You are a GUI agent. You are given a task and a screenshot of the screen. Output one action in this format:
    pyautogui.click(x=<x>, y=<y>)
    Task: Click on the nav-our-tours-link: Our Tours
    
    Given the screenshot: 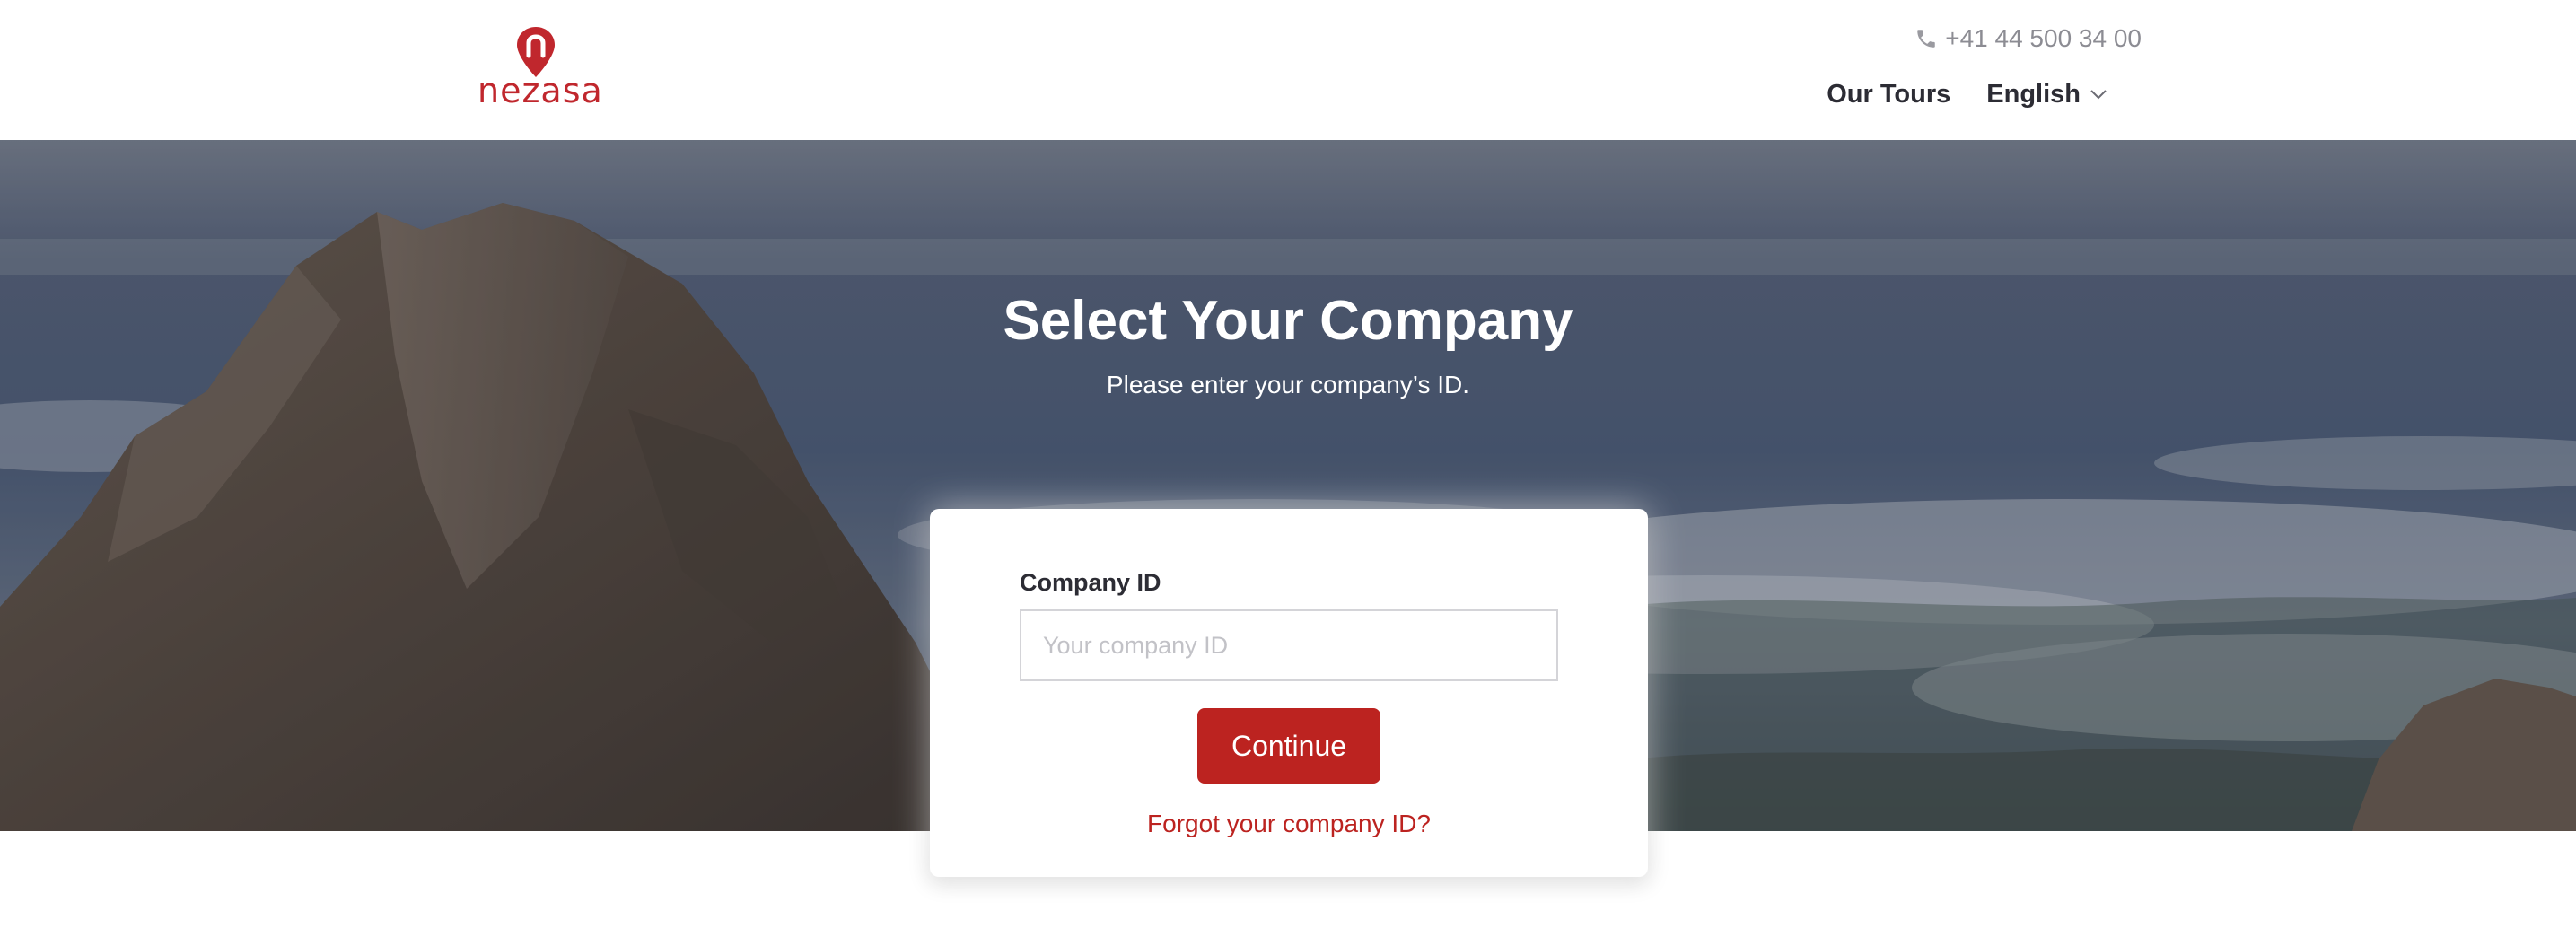 What is the action you would take?
    pyautogui.click(x=1888, y=94)
    